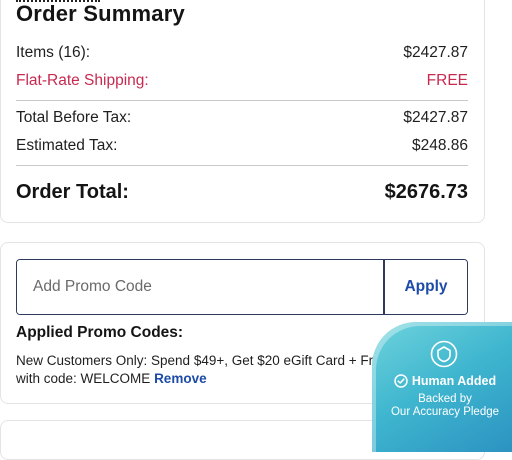 This screenshot has height=460, width=512. Describe the element at coordinates (74, 117) in the screenshot. I see `before-tax-label: Total Before Tax:` at that location.